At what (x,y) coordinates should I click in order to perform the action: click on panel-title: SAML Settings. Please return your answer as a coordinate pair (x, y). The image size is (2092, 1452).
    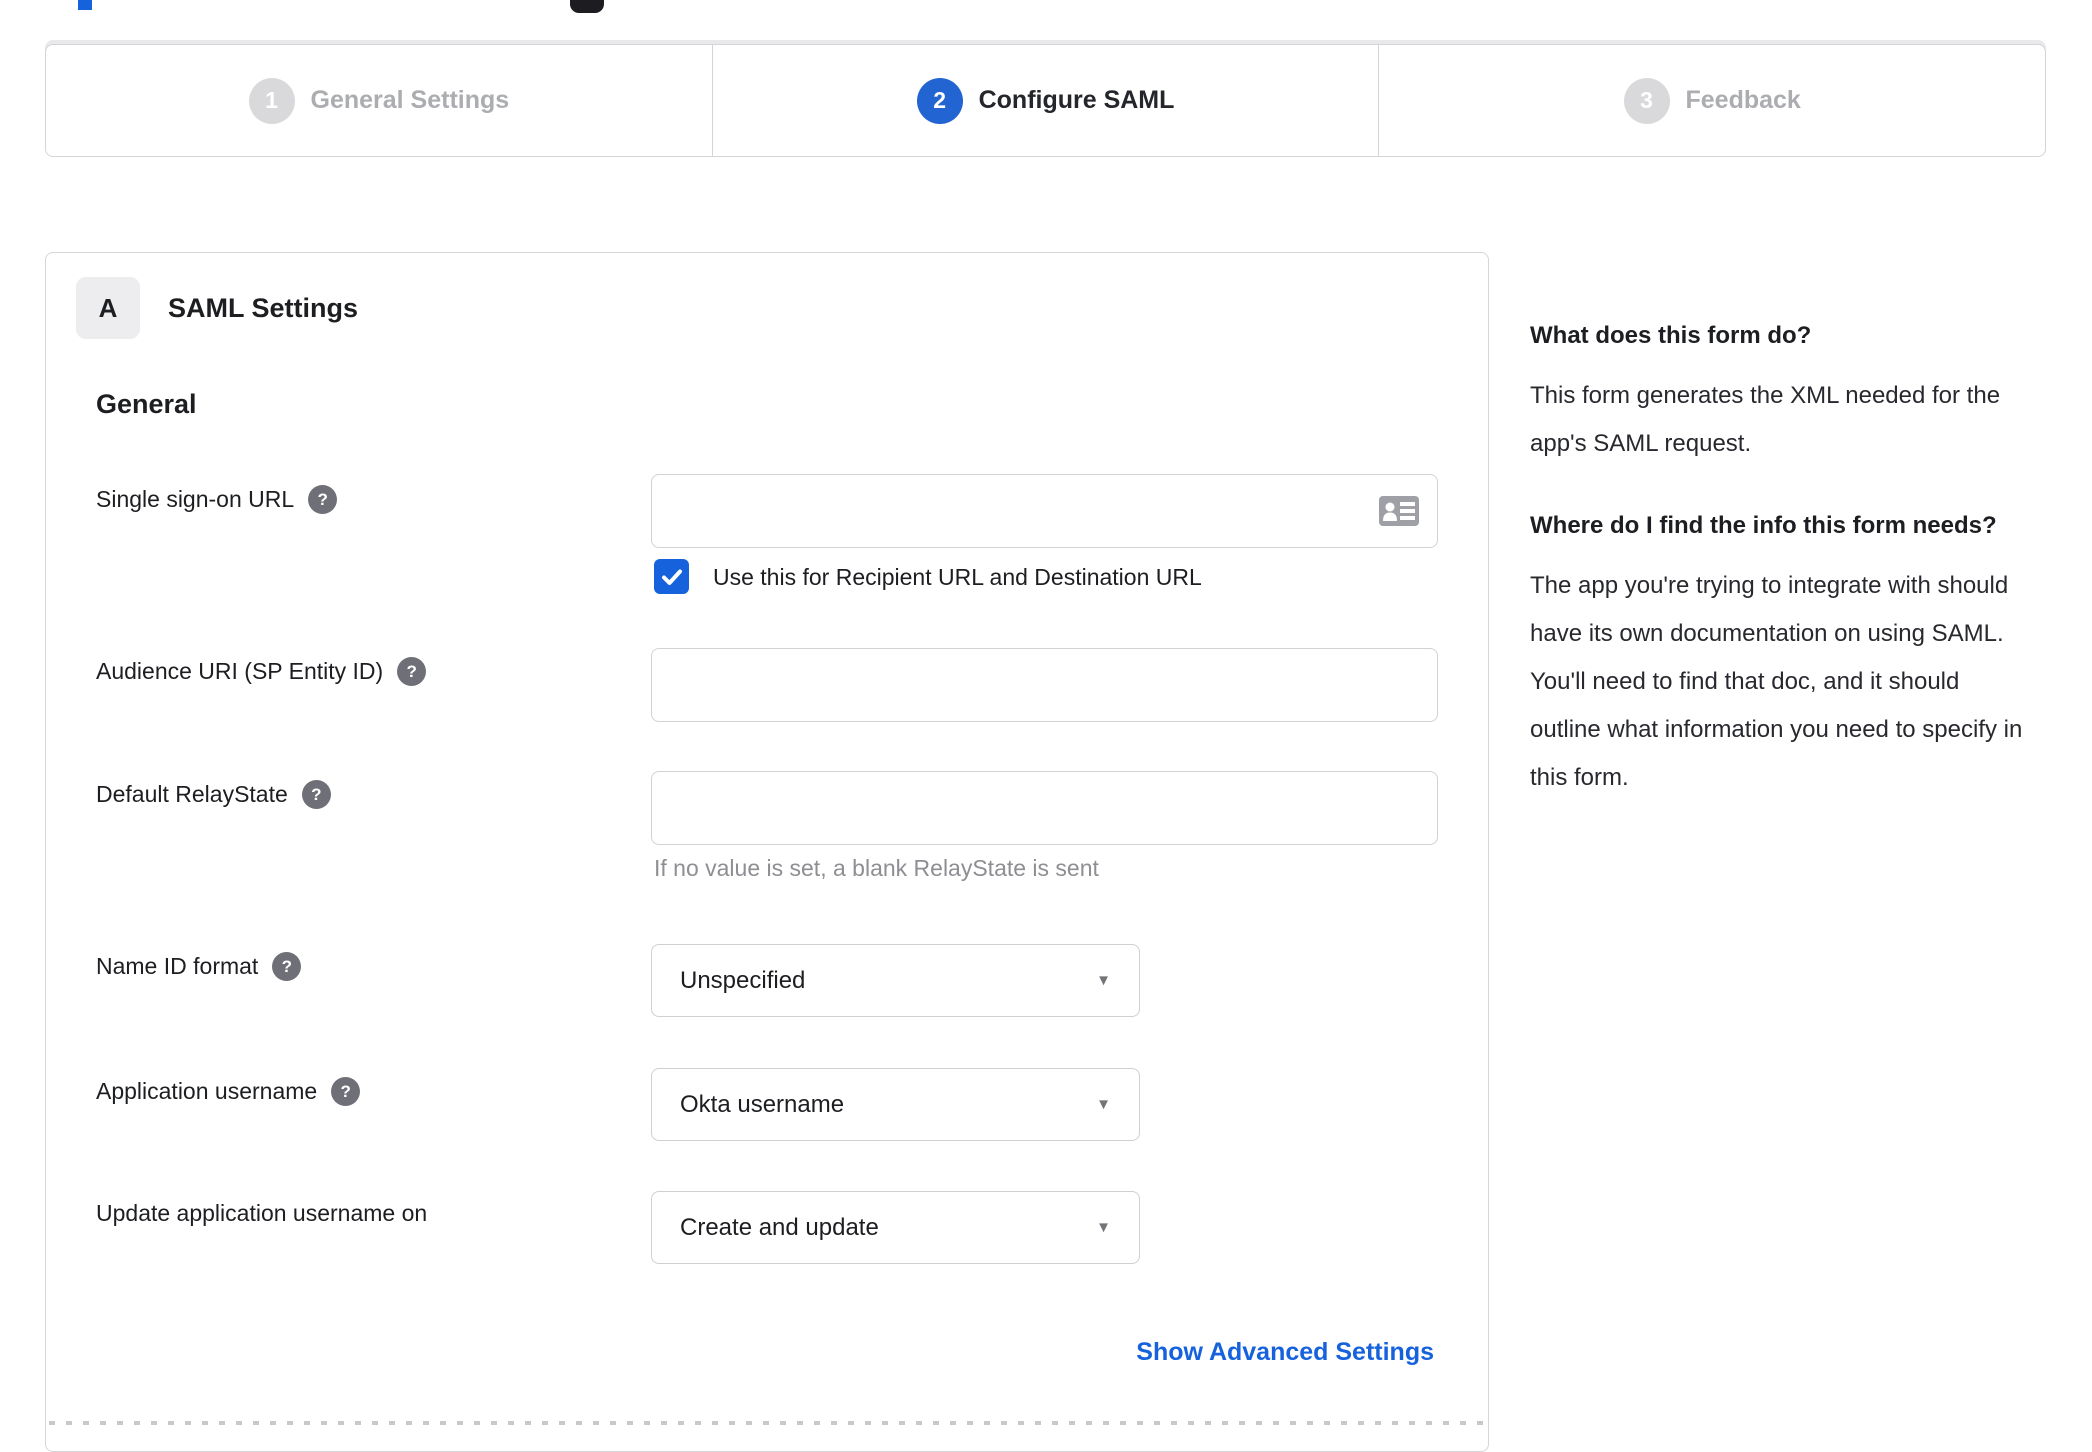
    Looking at the image, I should click on (263, 308).